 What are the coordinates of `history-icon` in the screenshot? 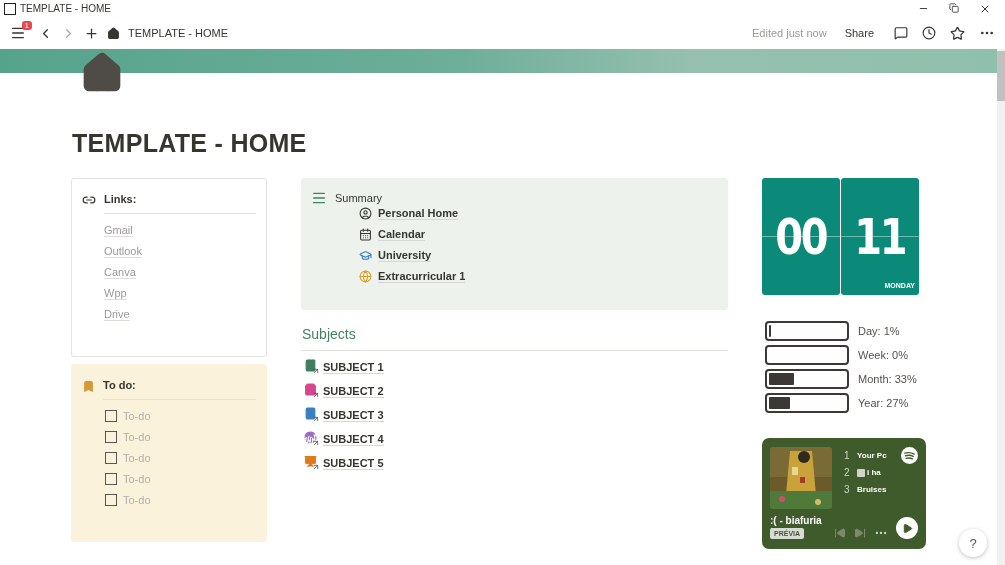 It's located at (929, 33).